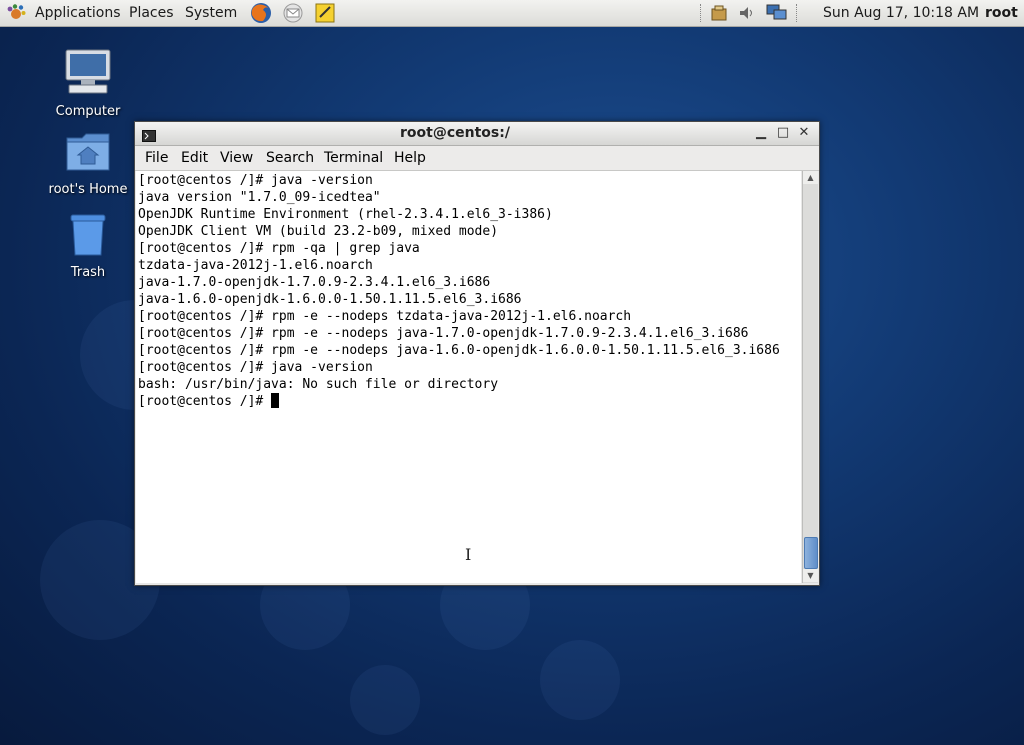 The height and width of the screenshot is (745, 1024). What do you see at coordinates (776, 13) in the screenshot?
I see `network-icon` at bounding box center [776, 13].